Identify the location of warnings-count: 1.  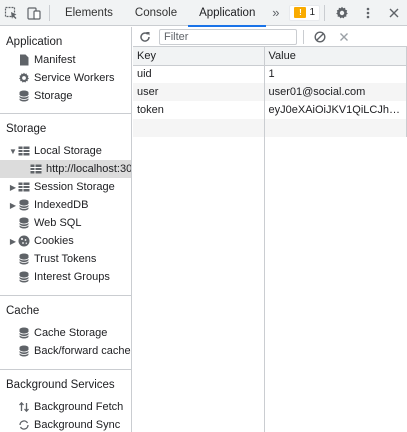
(312, 12).